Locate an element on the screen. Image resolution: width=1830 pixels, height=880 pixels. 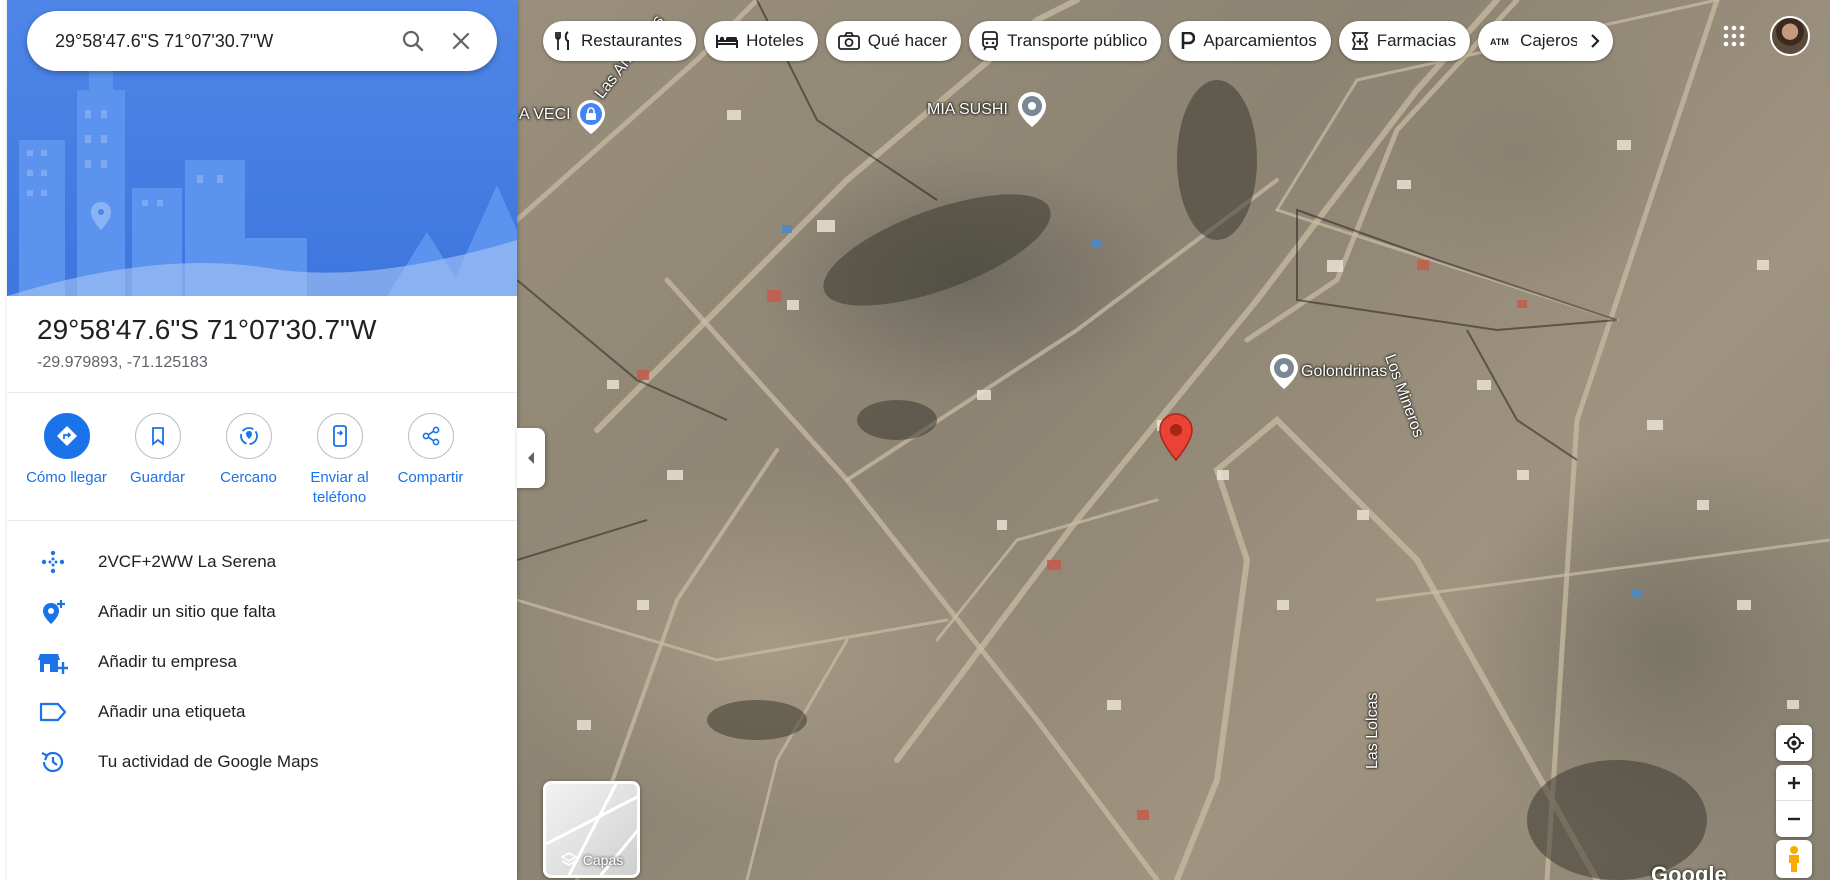
chevron-left-icon is located at coordinates (531, 458).